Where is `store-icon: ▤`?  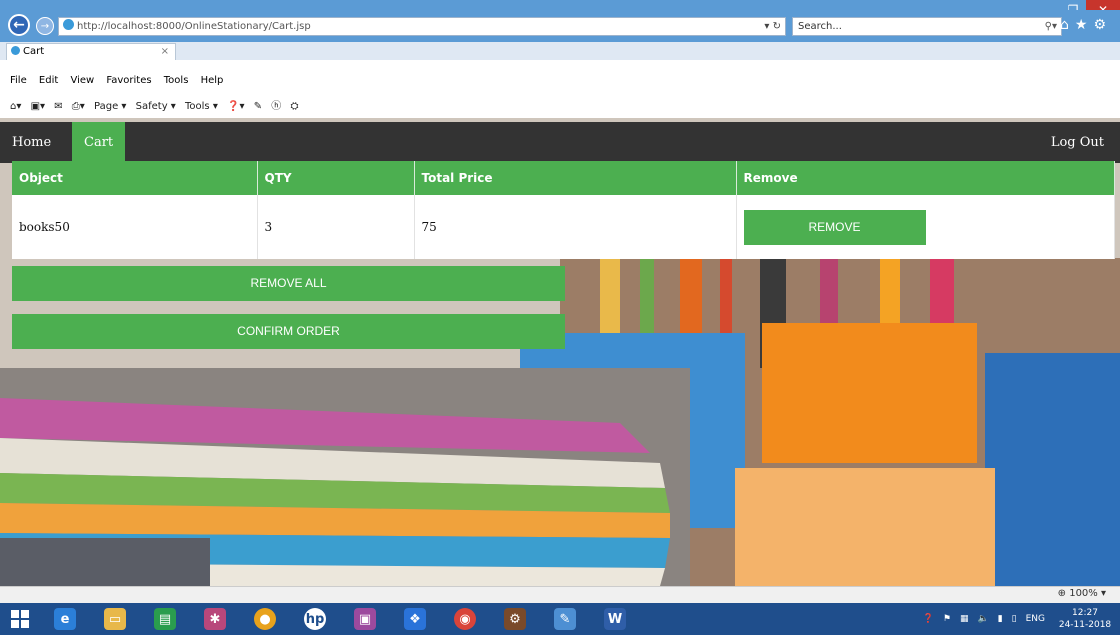 store-icon: ▤ is located at coordinates (165, 619).